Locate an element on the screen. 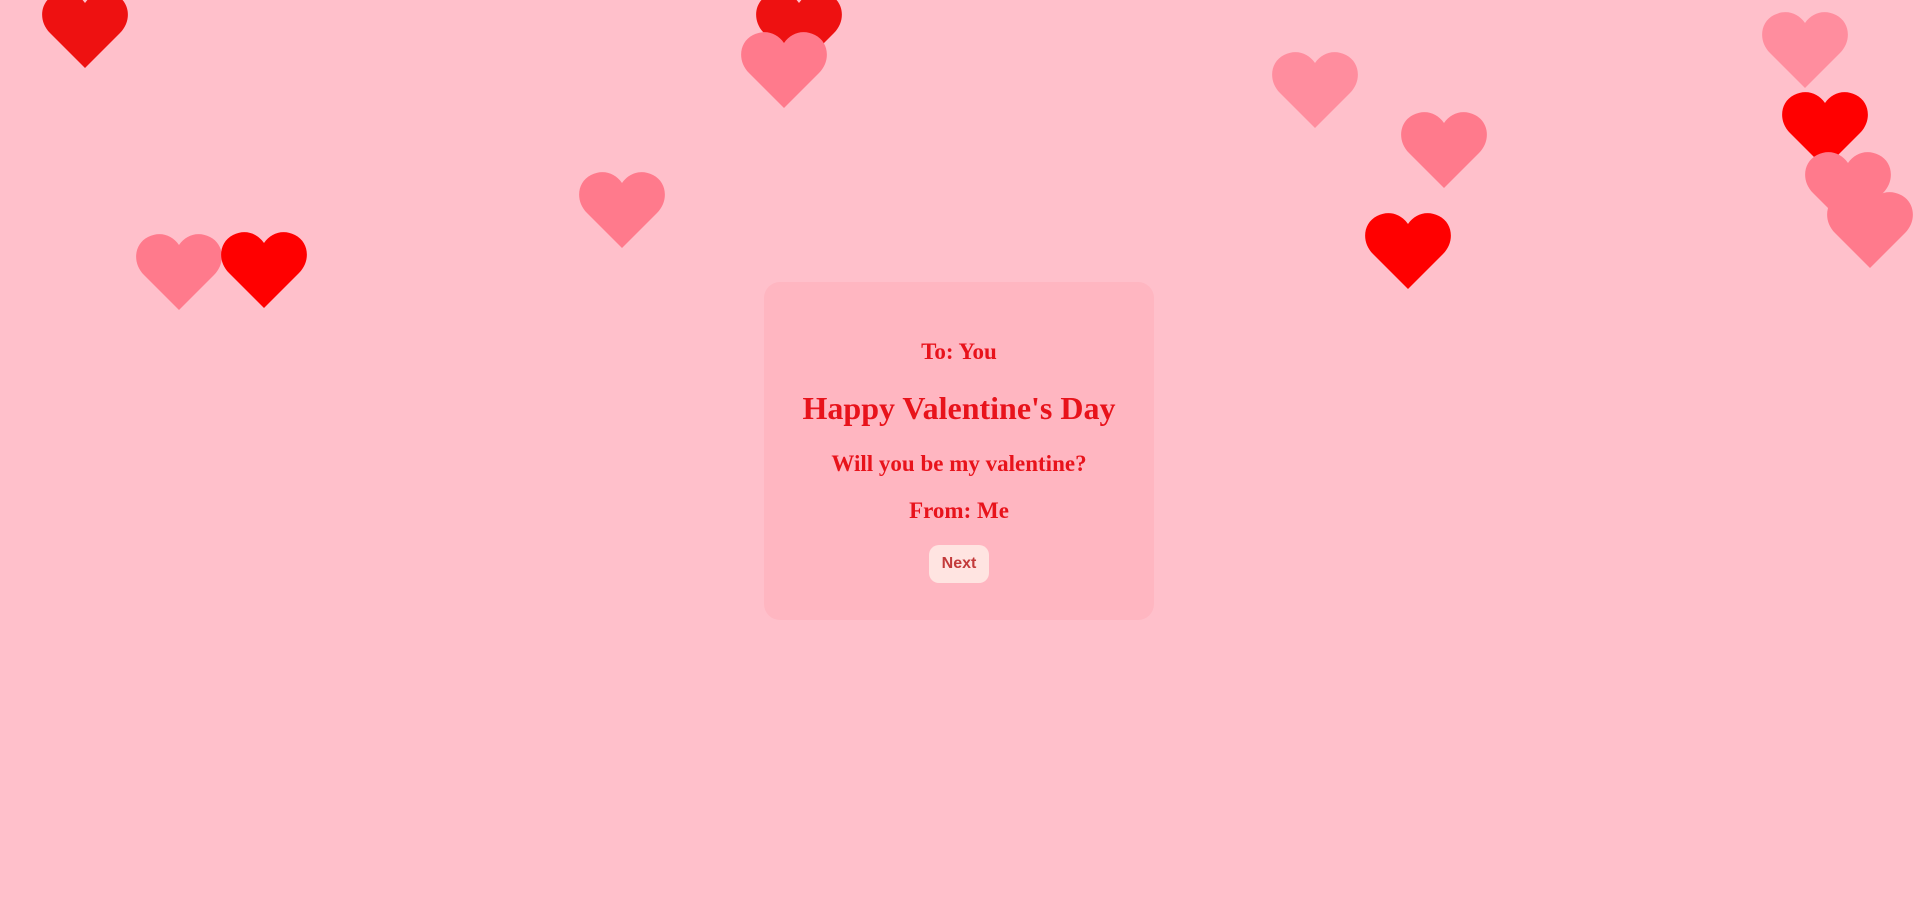 The image size is (1920, 904). card-question: Will you be my valentine? is located at coordinates (959, 463).